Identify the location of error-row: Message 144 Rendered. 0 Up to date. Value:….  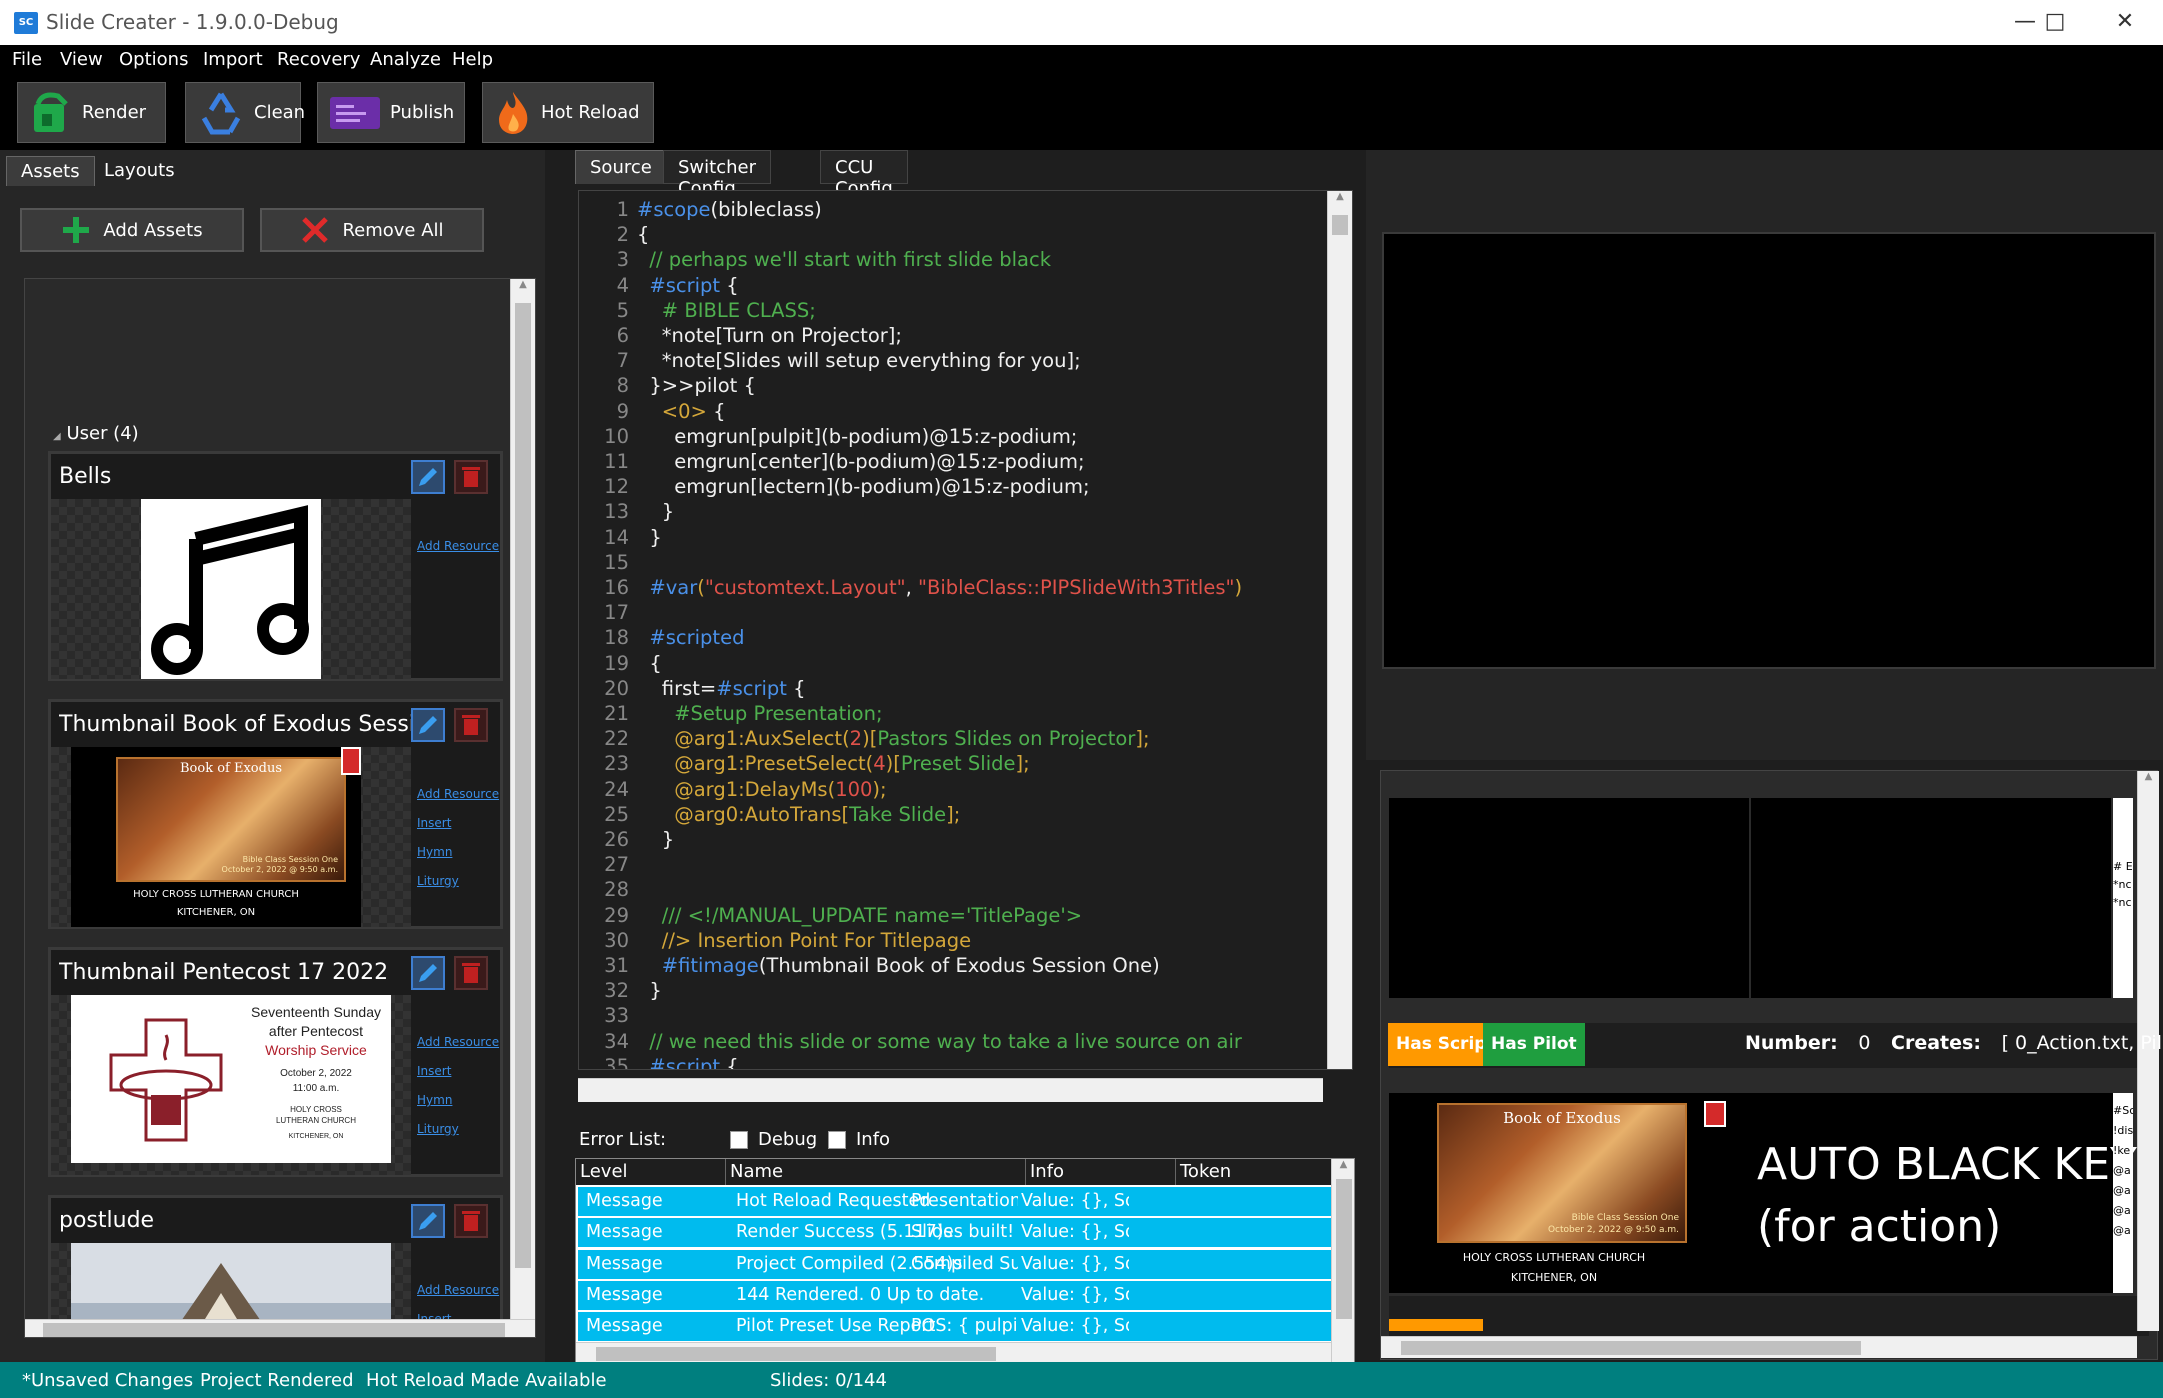
(955, 1295).